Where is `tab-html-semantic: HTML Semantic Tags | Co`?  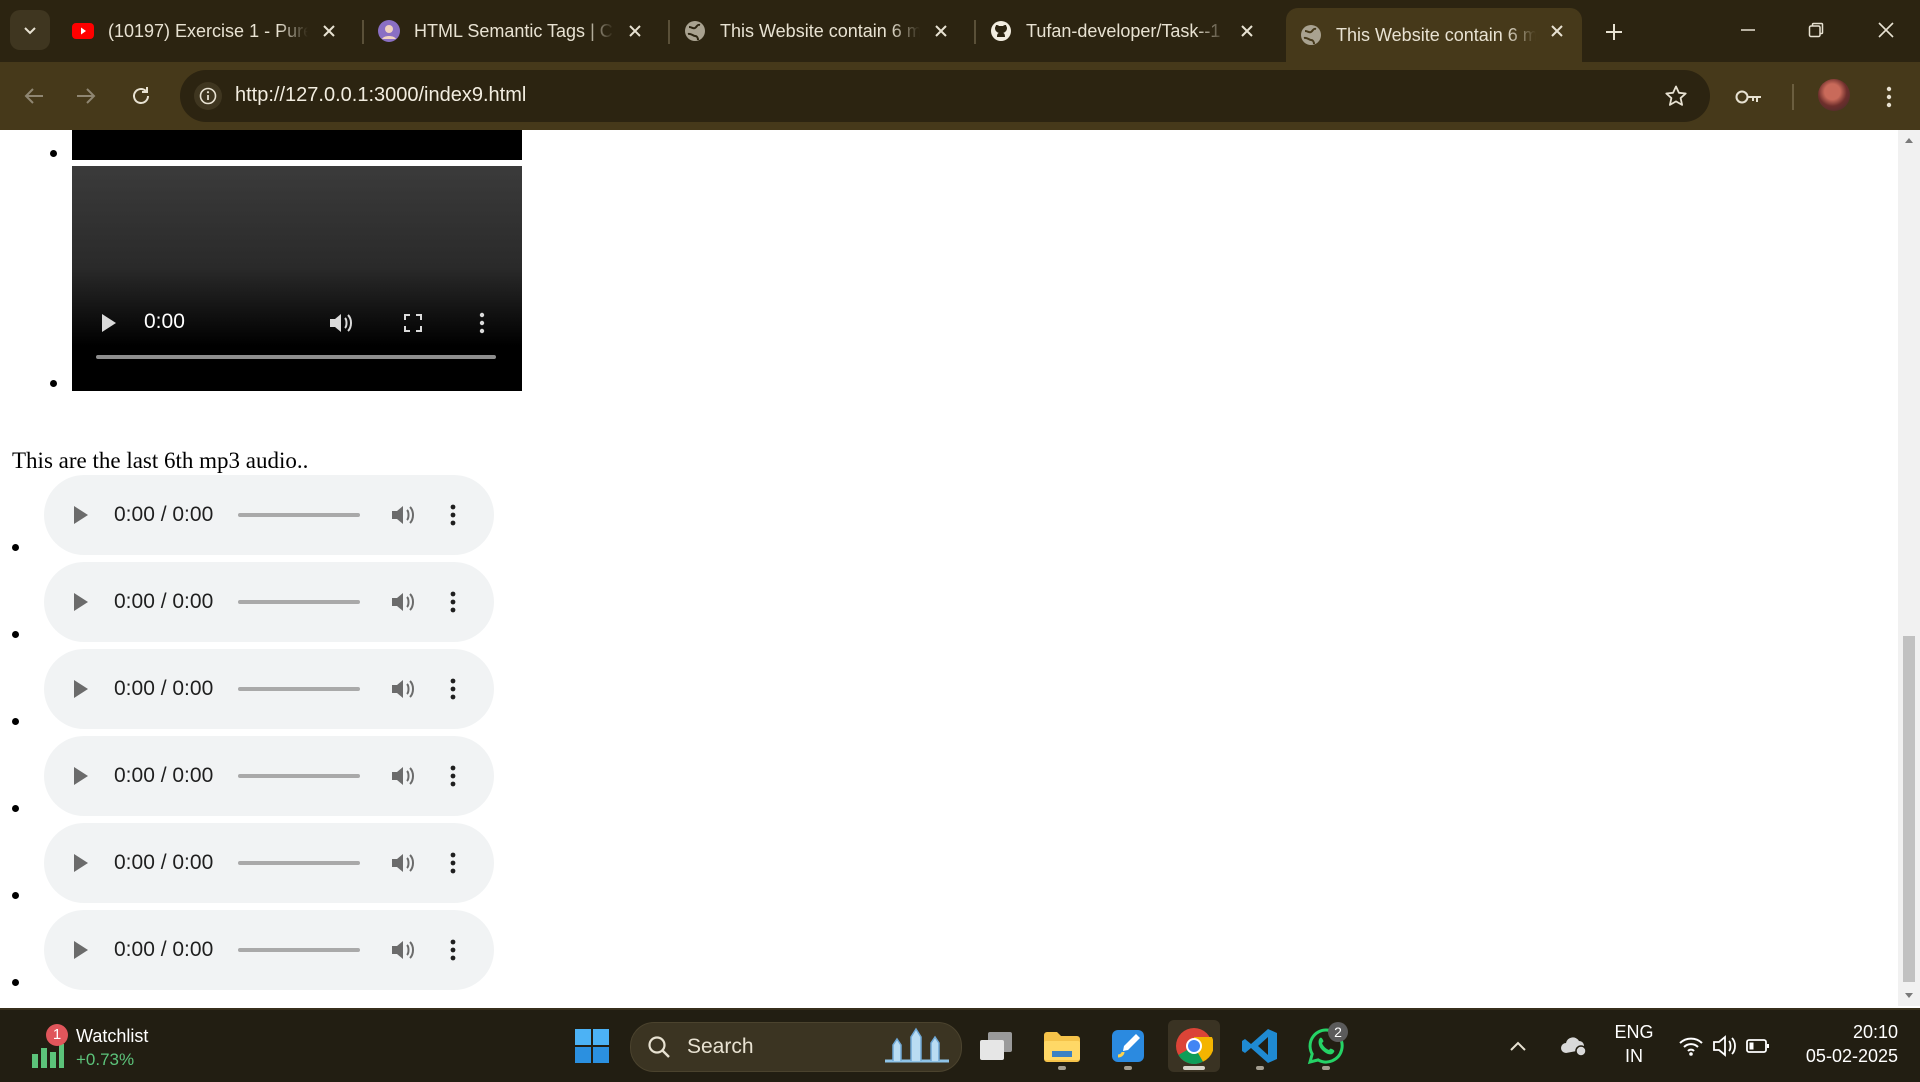
tab-html-semantic: HTML Semantic Tags | Co is located at coordinates (512, 31).